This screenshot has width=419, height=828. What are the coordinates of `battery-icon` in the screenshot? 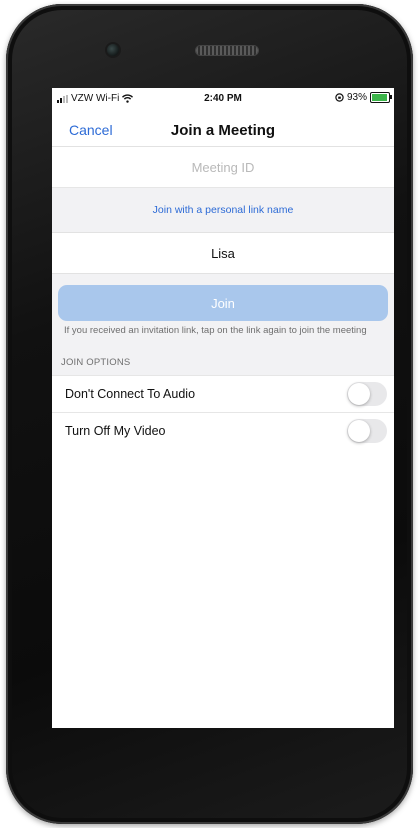 It's located at (381, 97).